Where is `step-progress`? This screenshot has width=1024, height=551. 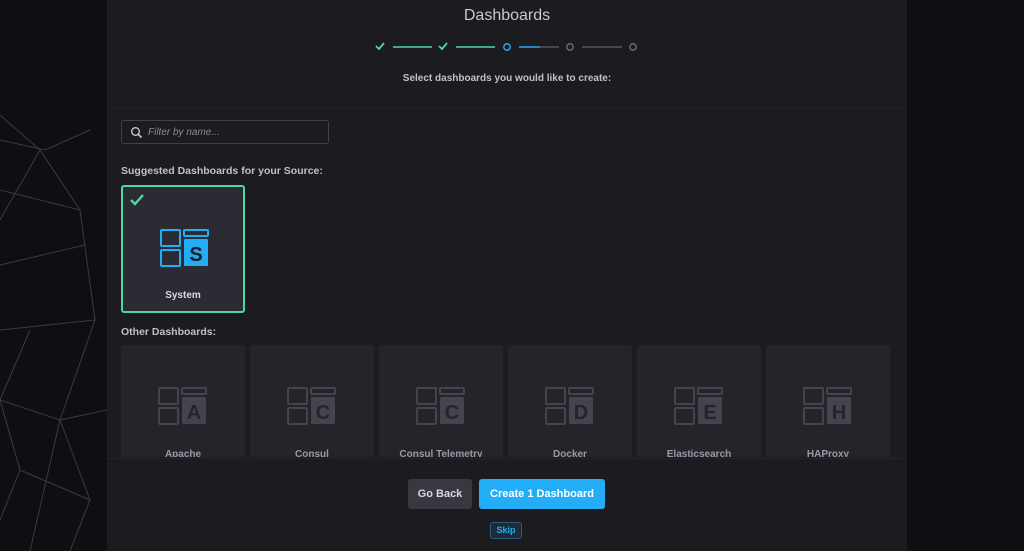
step-progress is located at coordinates (506, 46).